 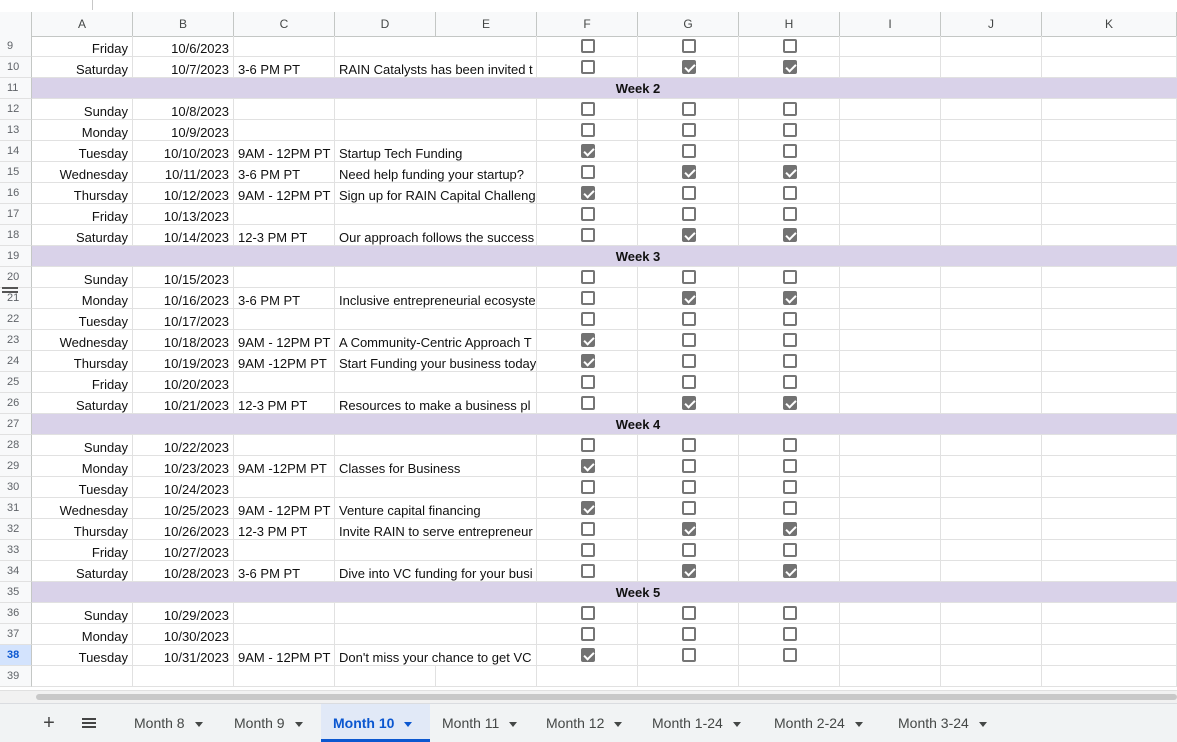 What do you see at coordinates (82, 361) in the screenshot?
I see `cell-day: Thursday` at bounding box center [82, 361].